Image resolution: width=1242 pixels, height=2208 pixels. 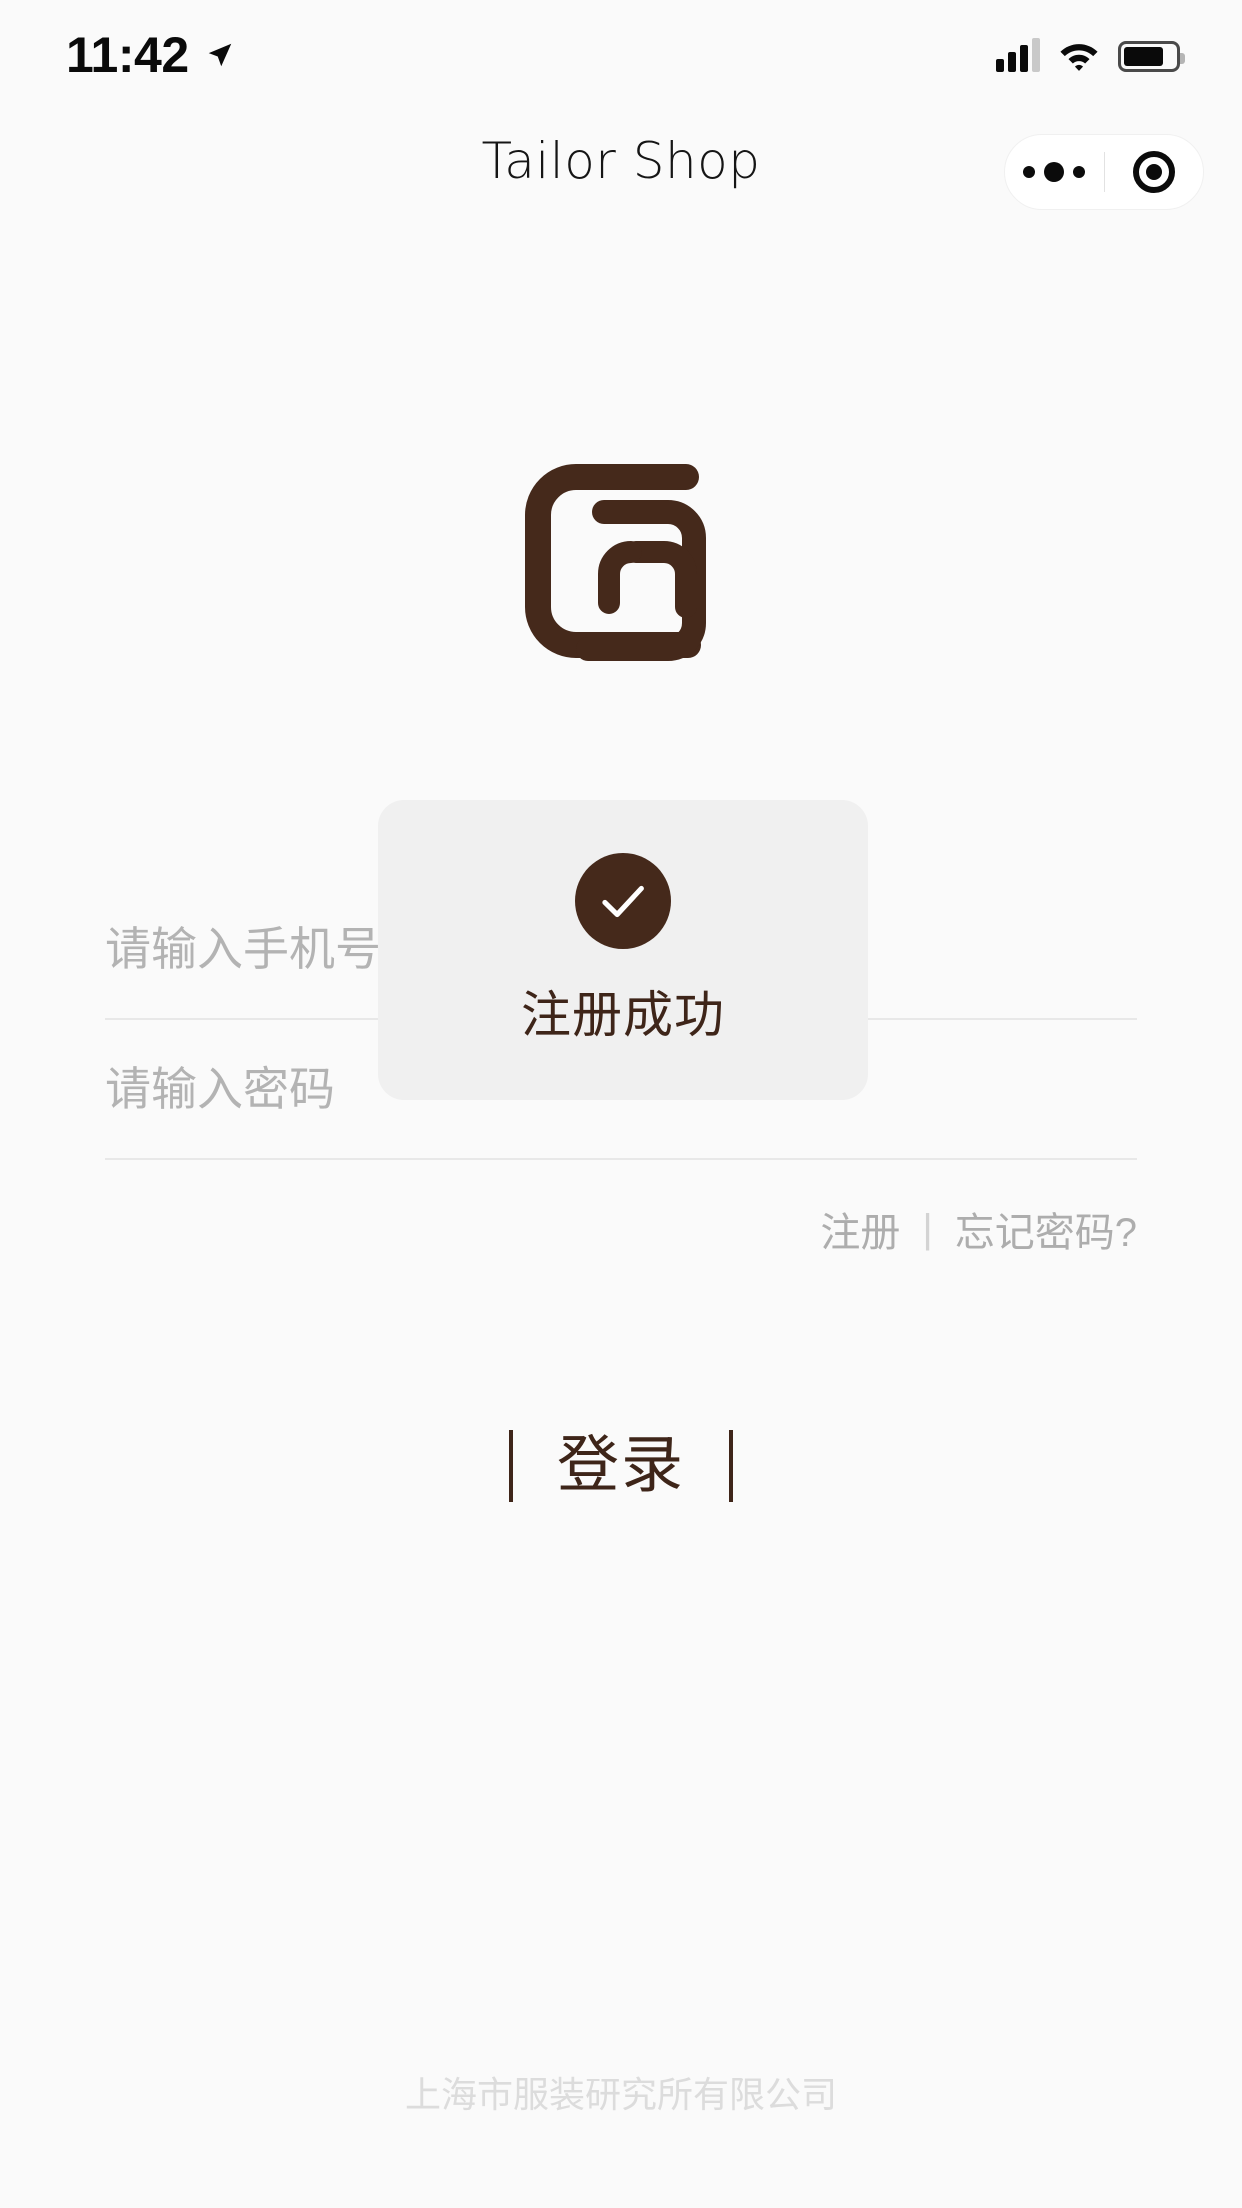 I want to click on status-time: 11:42, so click(x=127, y=55).